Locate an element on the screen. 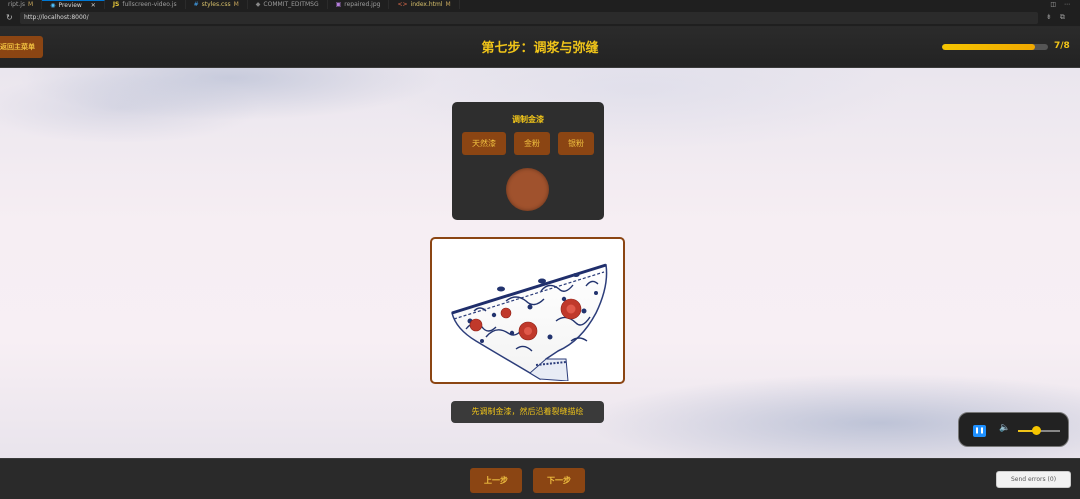 The image size is (1080, 499). split-editor-icon: ◫ is located at coordinates (1053, 4).